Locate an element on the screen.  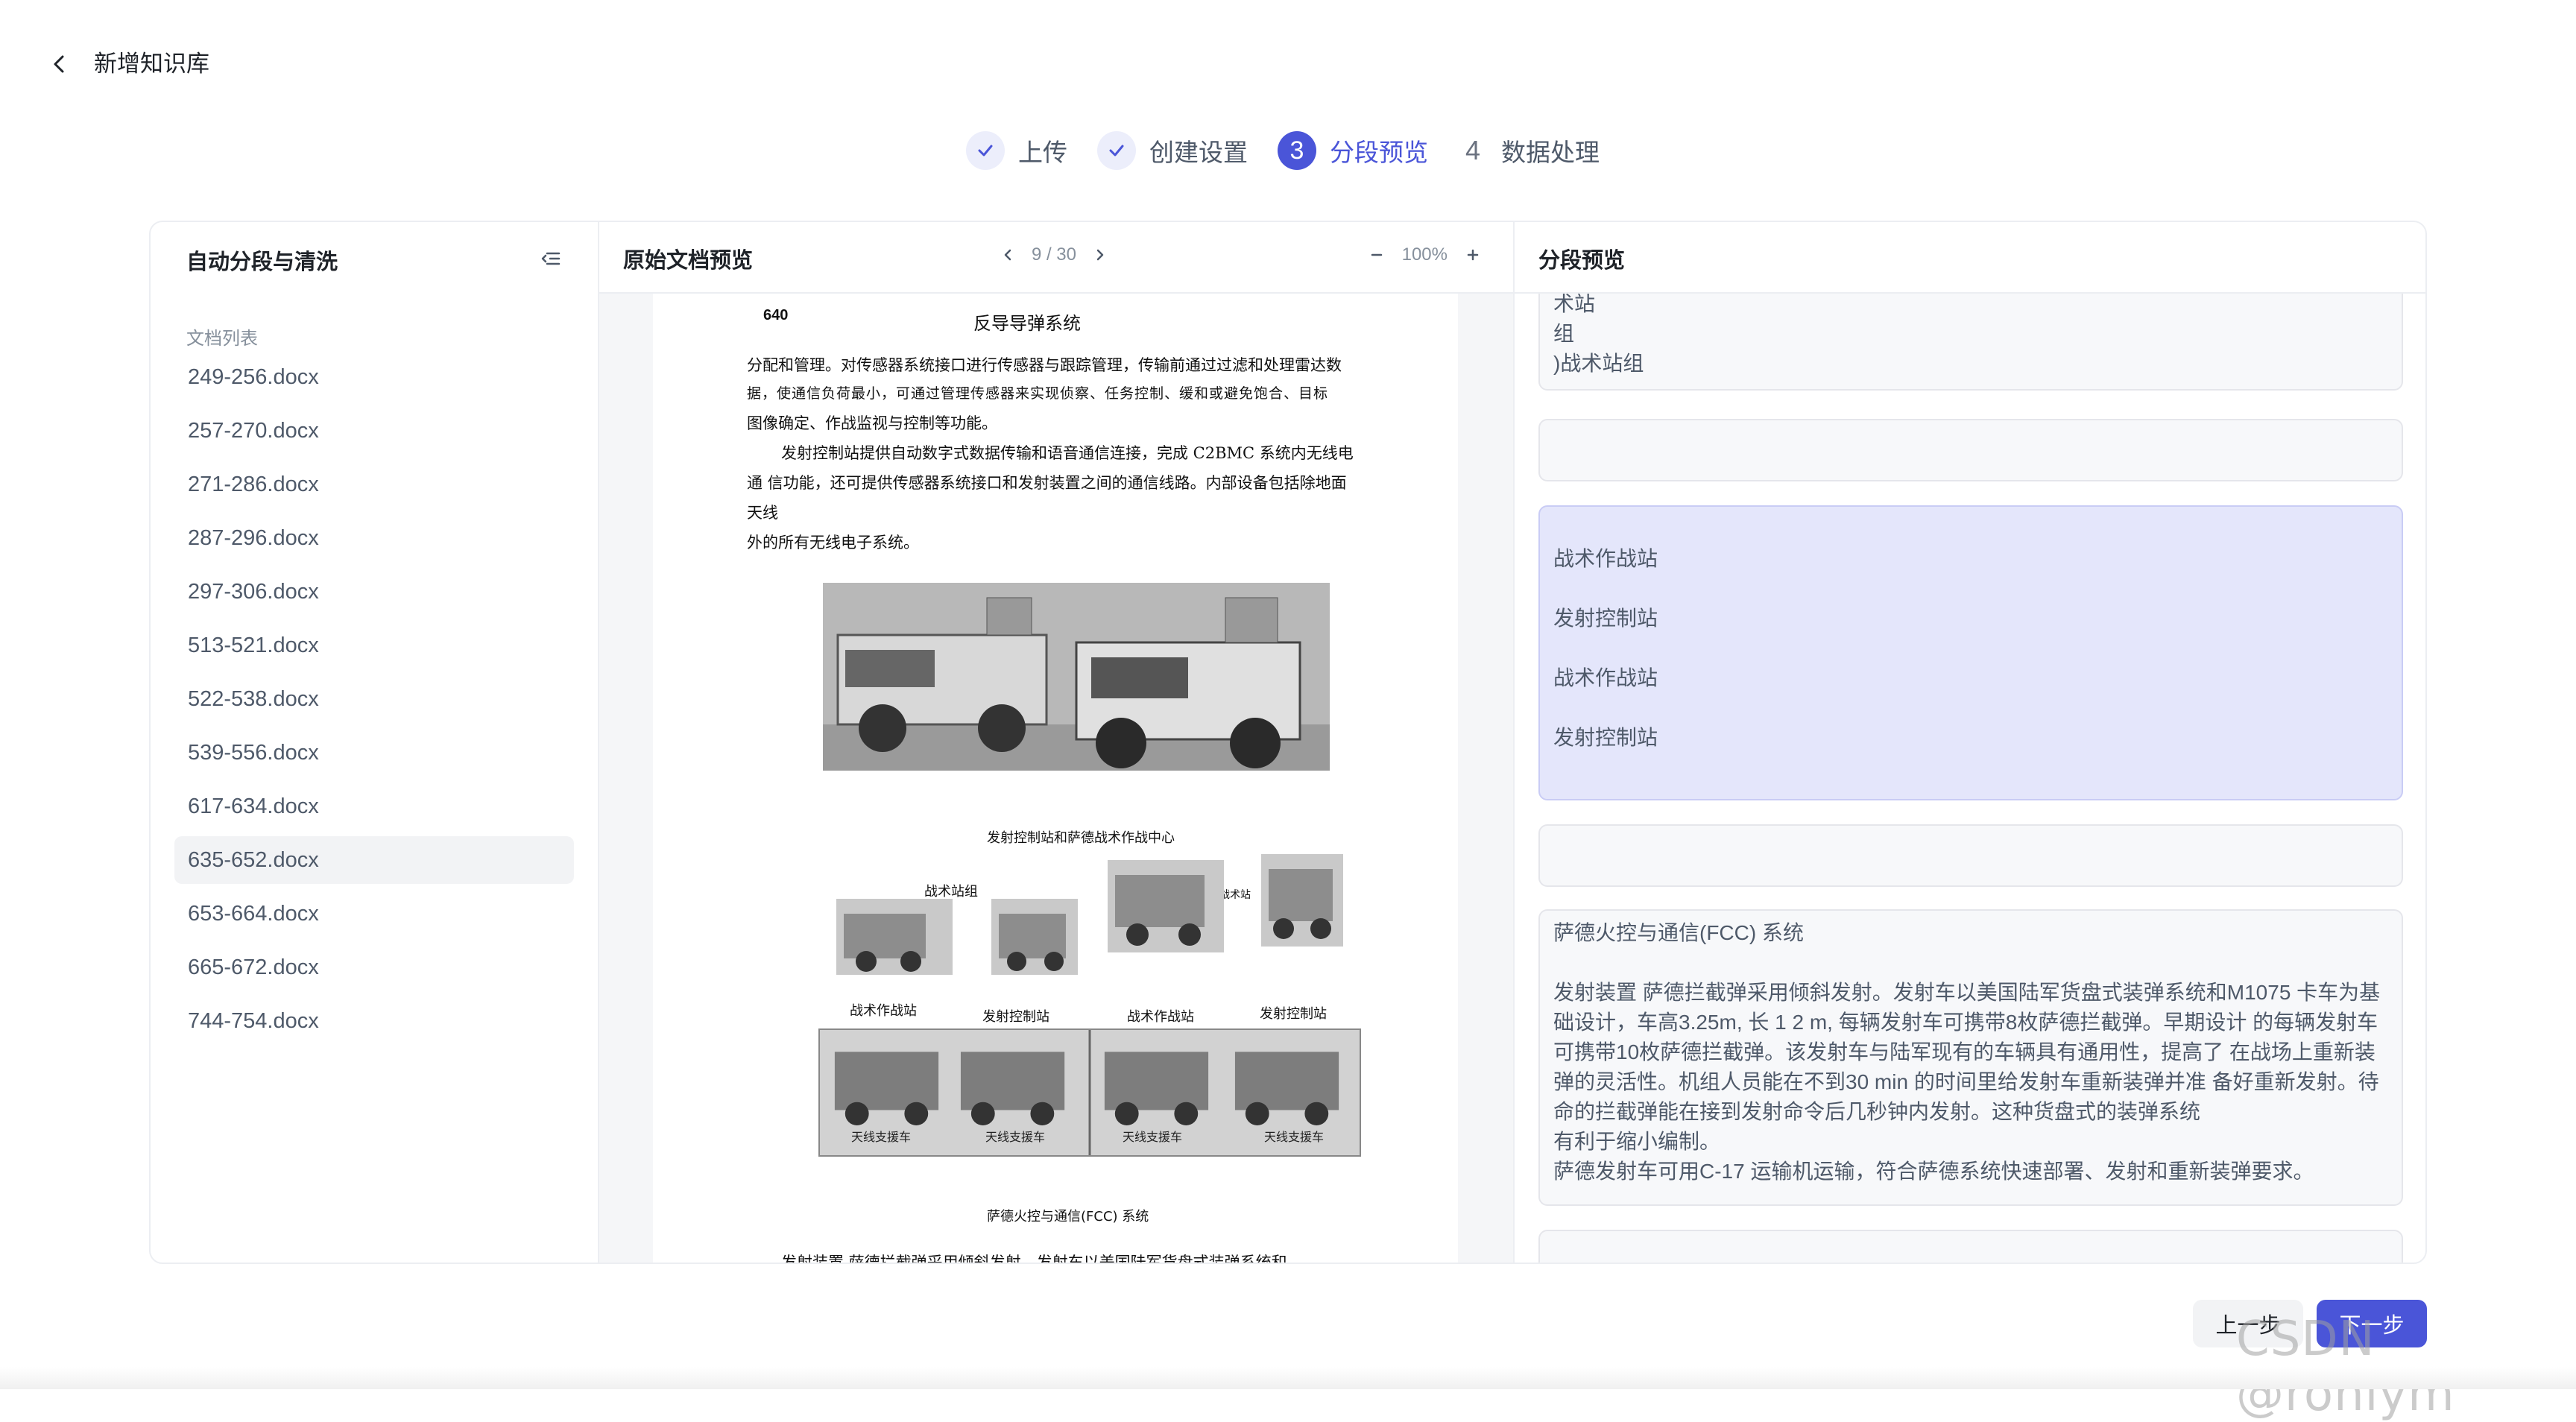
document-list-label: 文档列表 is located at coordinates (222, 339).